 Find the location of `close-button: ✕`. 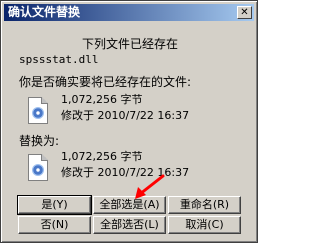

close-button: ✕ is located at coordinates (244, 12).